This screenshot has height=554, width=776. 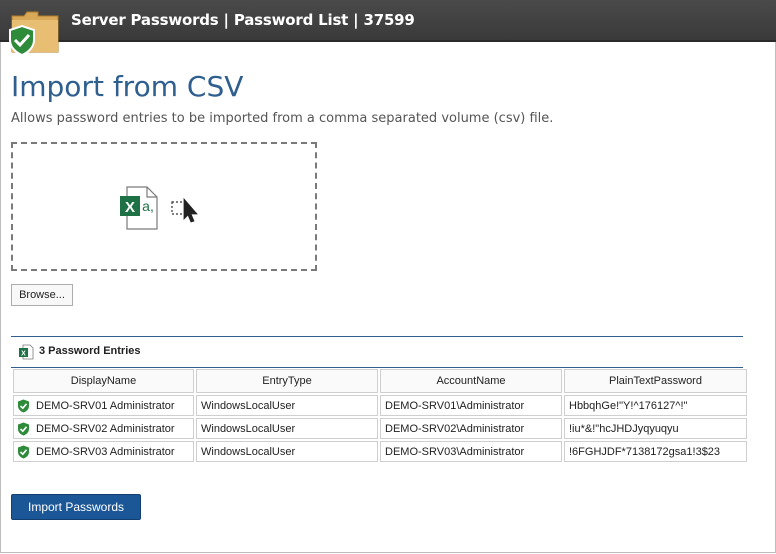 I want to click on cell-accountname: DEMO-SRV02\Administrator, so click(x=471, y=428).